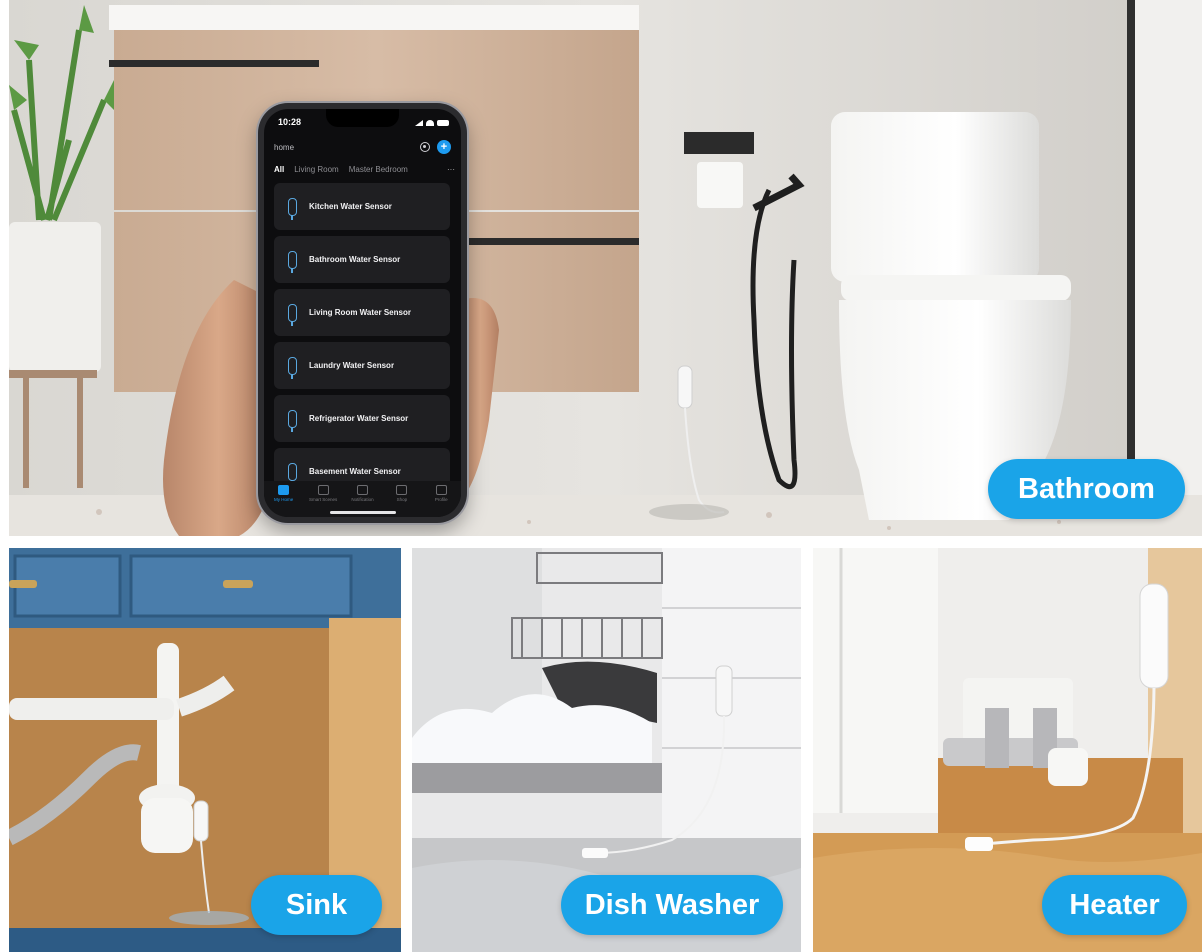 The image size is (1202, 952). Describe the element at coordinates (362, 490) in the screenshot. I see `notification-tab-icon` at that location.